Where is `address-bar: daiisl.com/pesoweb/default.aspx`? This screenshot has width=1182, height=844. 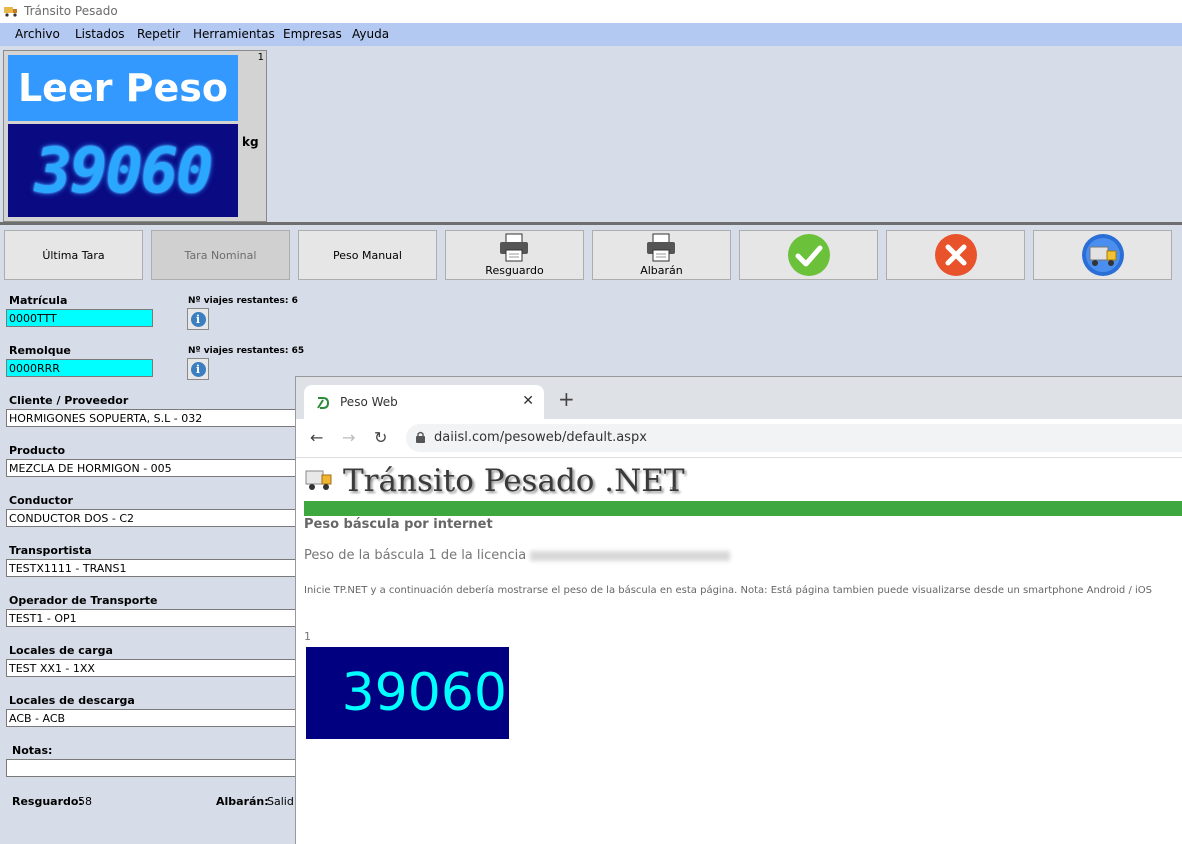
address-bar: daiisl.com/pesoweb/default.aspx is located at coordinates (794, 438).